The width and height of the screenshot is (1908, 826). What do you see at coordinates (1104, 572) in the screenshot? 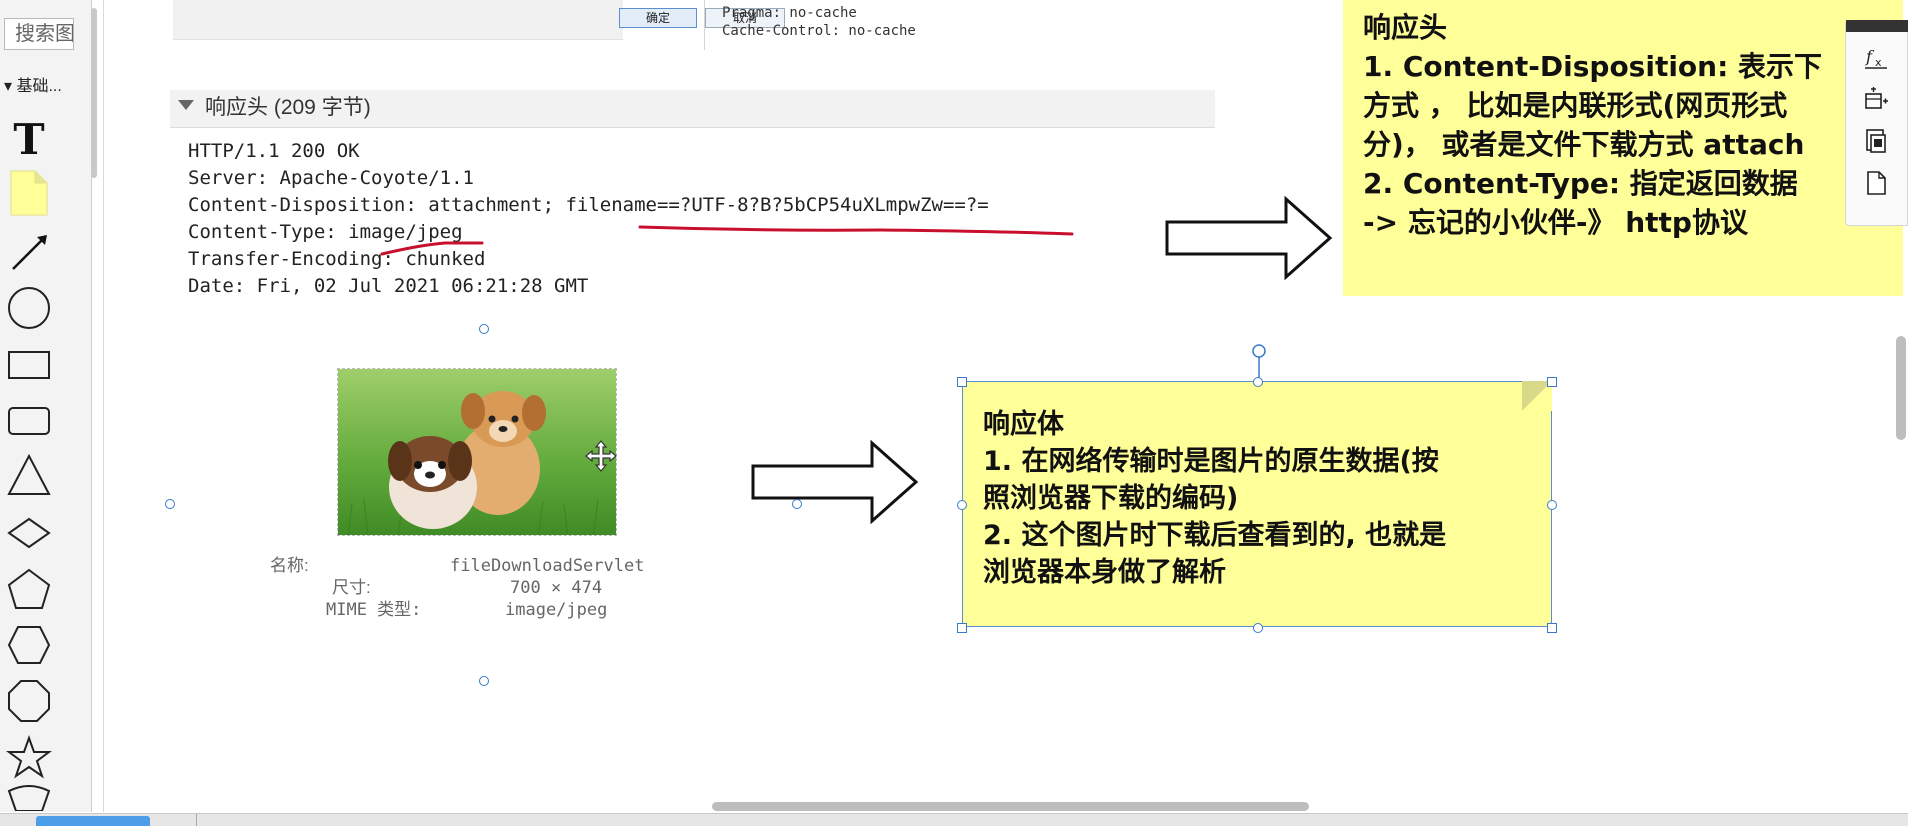
I see `note-line: 浏览器本身做了解析` at bounding box center [1104, 572].